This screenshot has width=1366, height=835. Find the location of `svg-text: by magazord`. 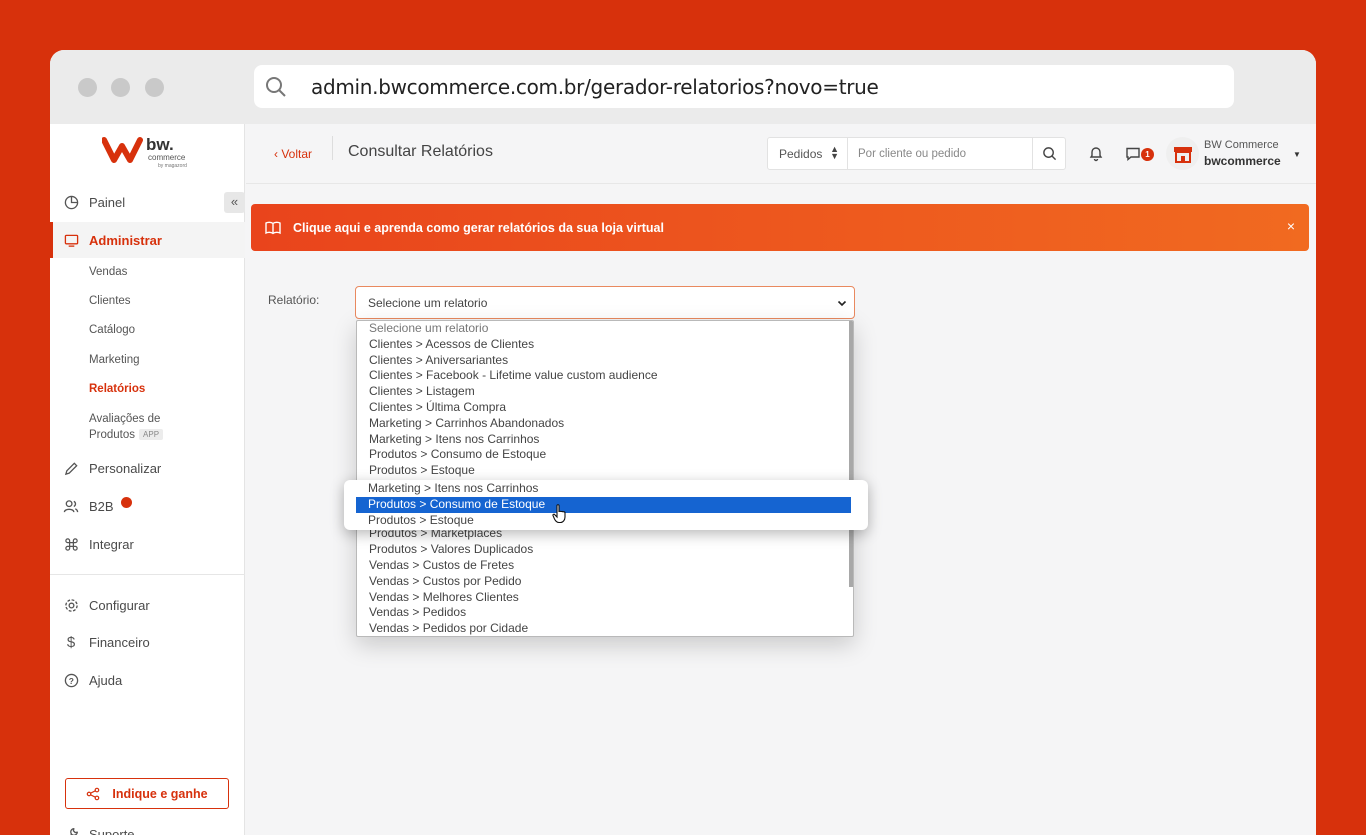

svg-text: by magazord is located at coordinates (172, 166).